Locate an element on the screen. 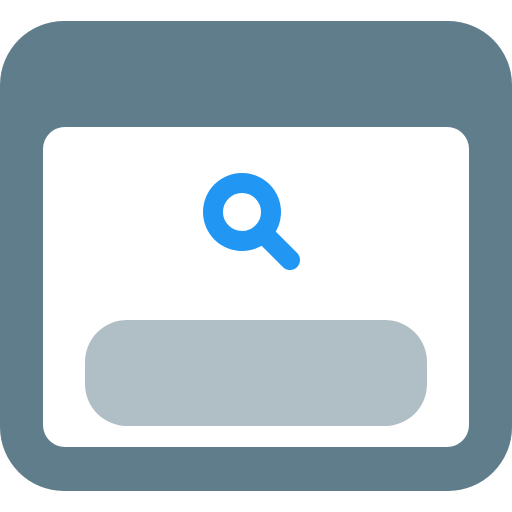 This screenshot has width=512, height=512. search-bar-placeholder is located at coordinates (256, 373).